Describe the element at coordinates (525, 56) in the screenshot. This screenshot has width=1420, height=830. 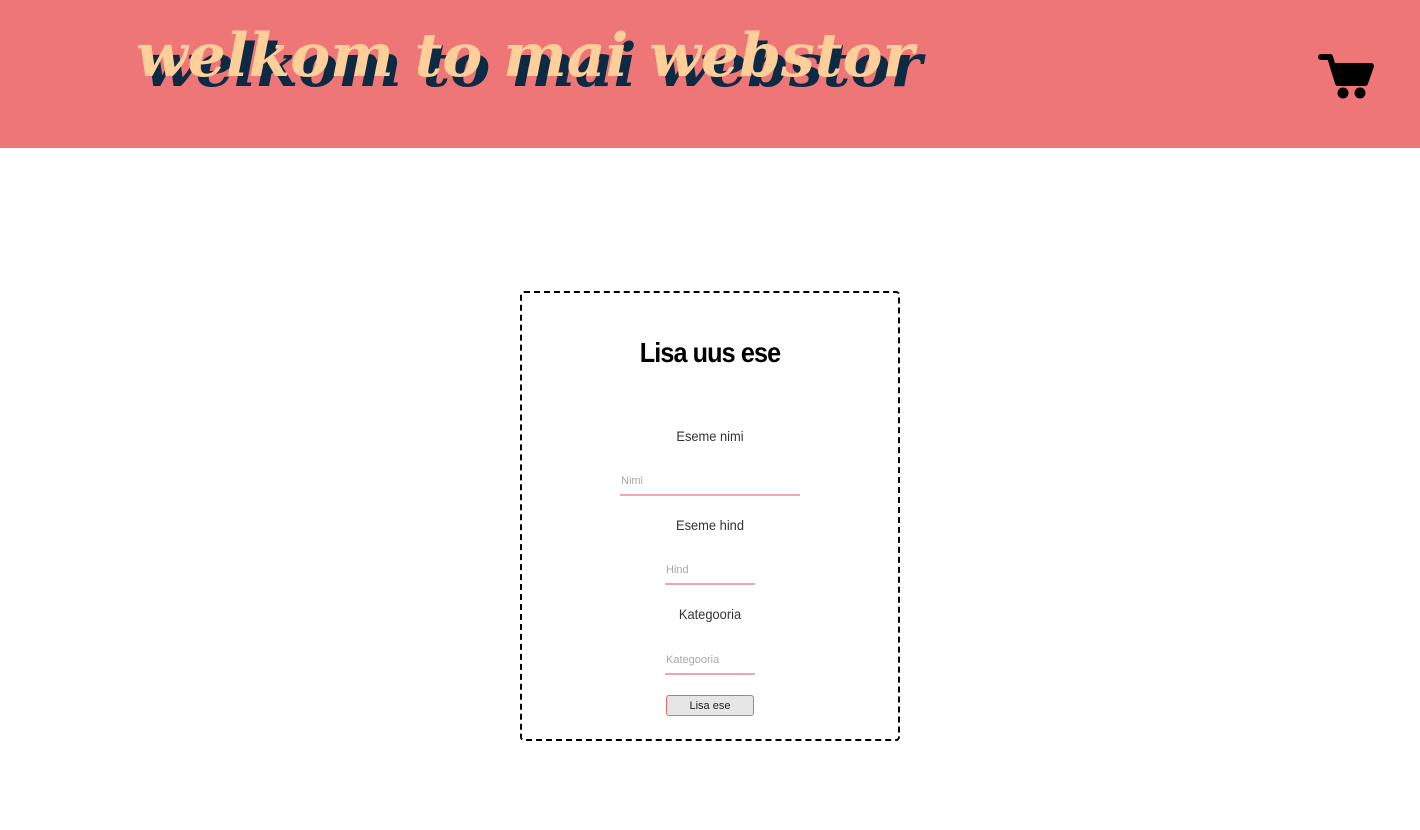
I see `site-title: welkom to mai webstor` at that location.